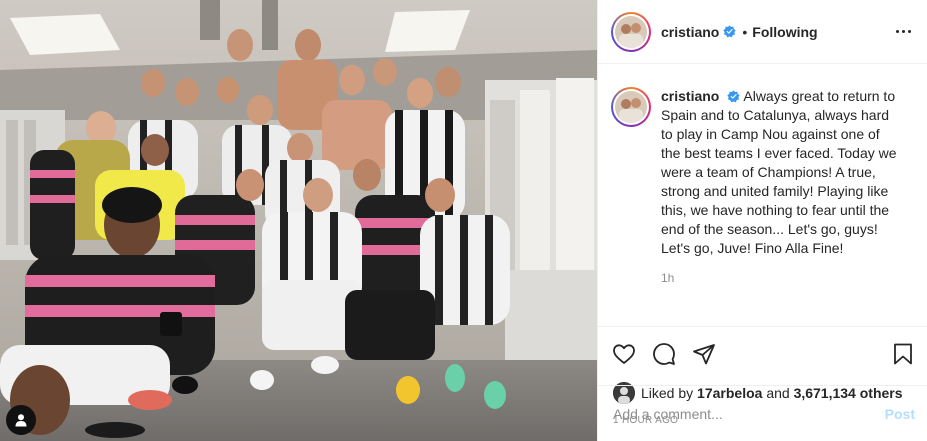  I want to click on header-username: cristiano, so click(690, 32).